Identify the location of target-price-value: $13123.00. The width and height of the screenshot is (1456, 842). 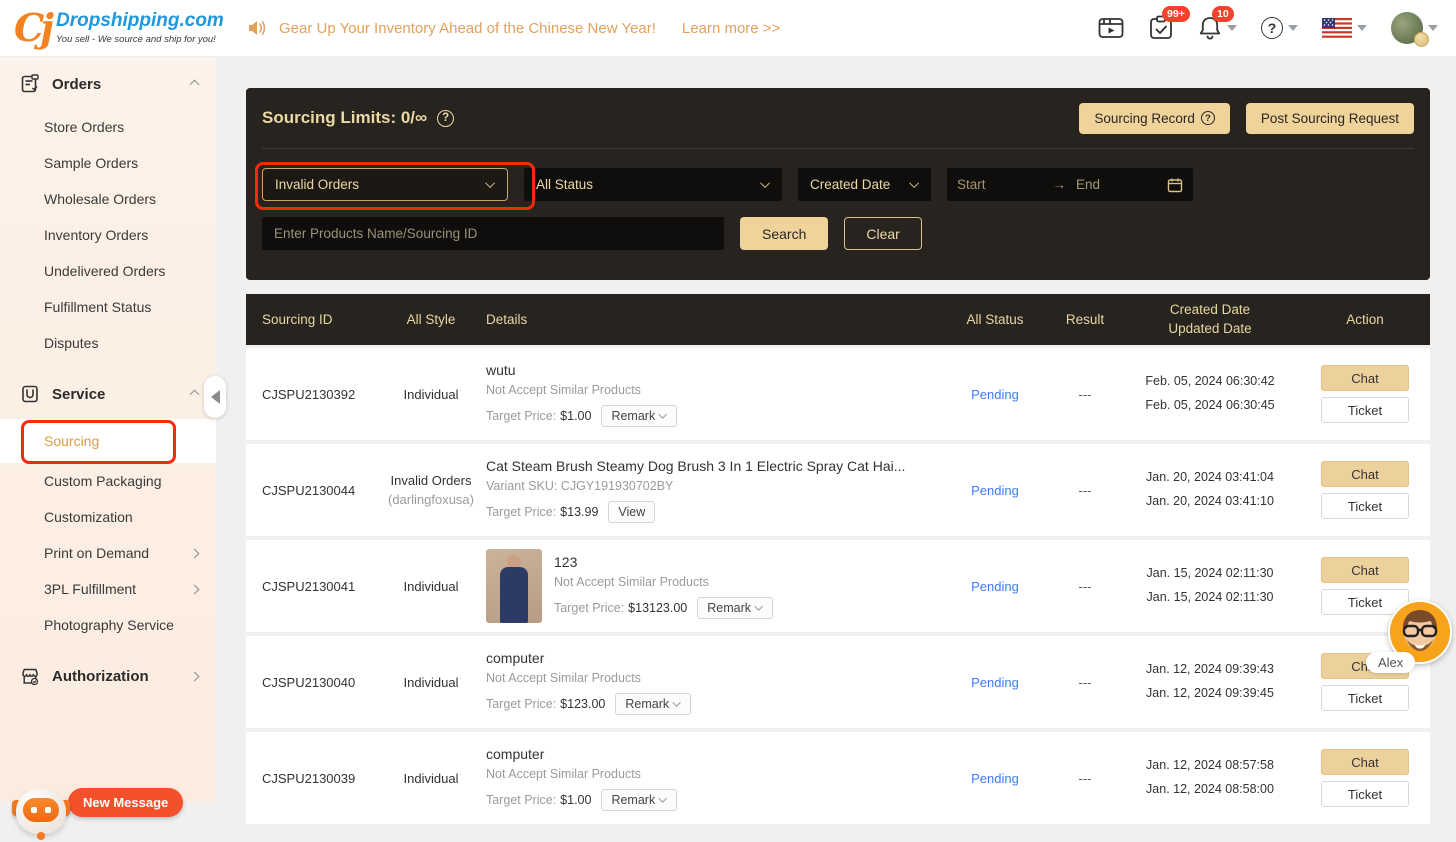
(658, 607).